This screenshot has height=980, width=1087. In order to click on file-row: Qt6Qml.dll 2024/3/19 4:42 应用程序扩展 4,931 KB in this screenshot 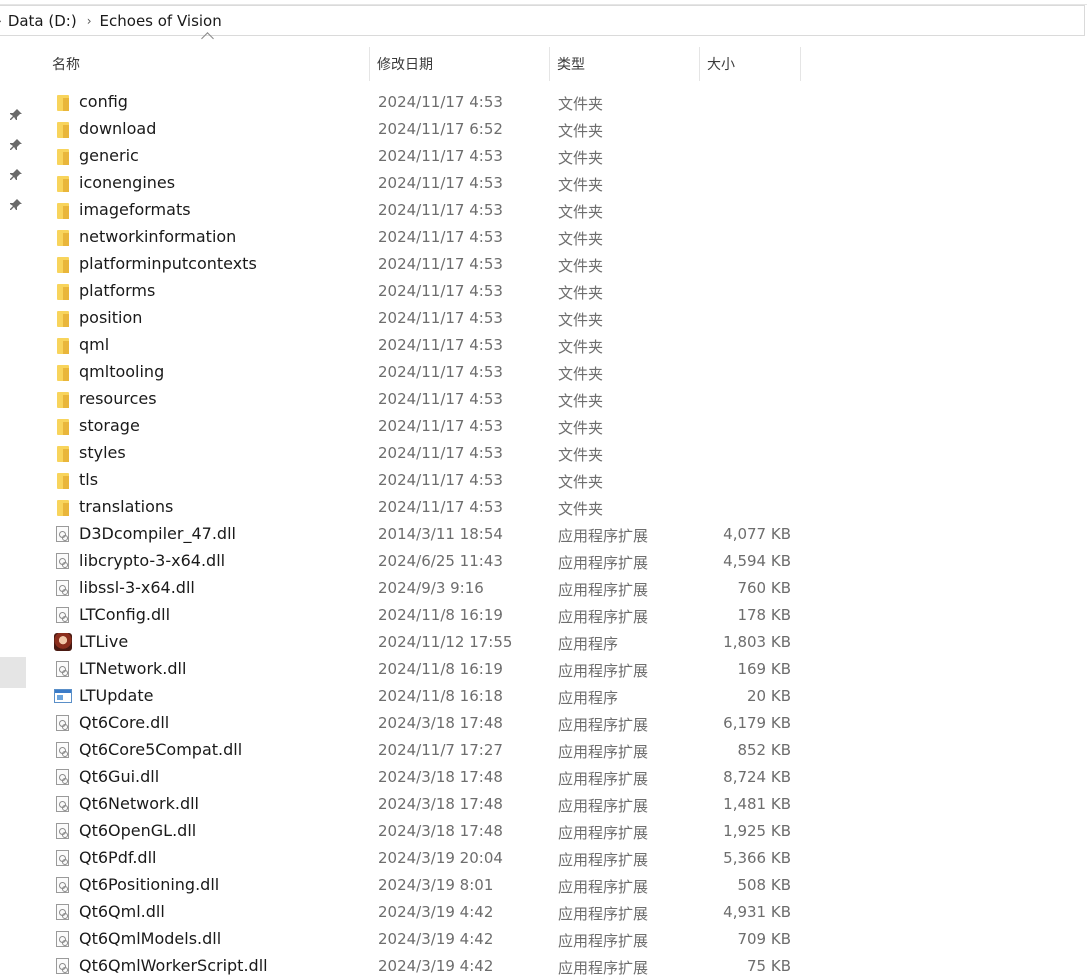, I will do `click(543, 912)`.